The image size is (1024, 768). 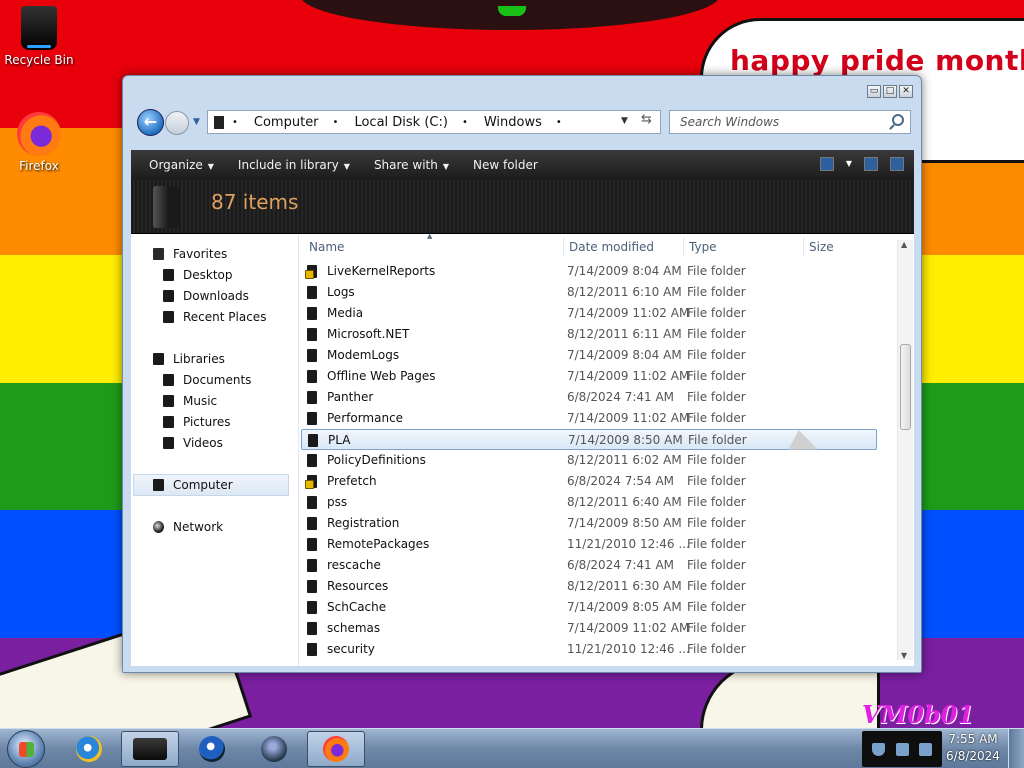 What do you see at coordinates (589, 397) in the screenshot?
I see `table-row: Panther 6/8/2024 7:41 AM File folder` at bounding box center [589, 397].